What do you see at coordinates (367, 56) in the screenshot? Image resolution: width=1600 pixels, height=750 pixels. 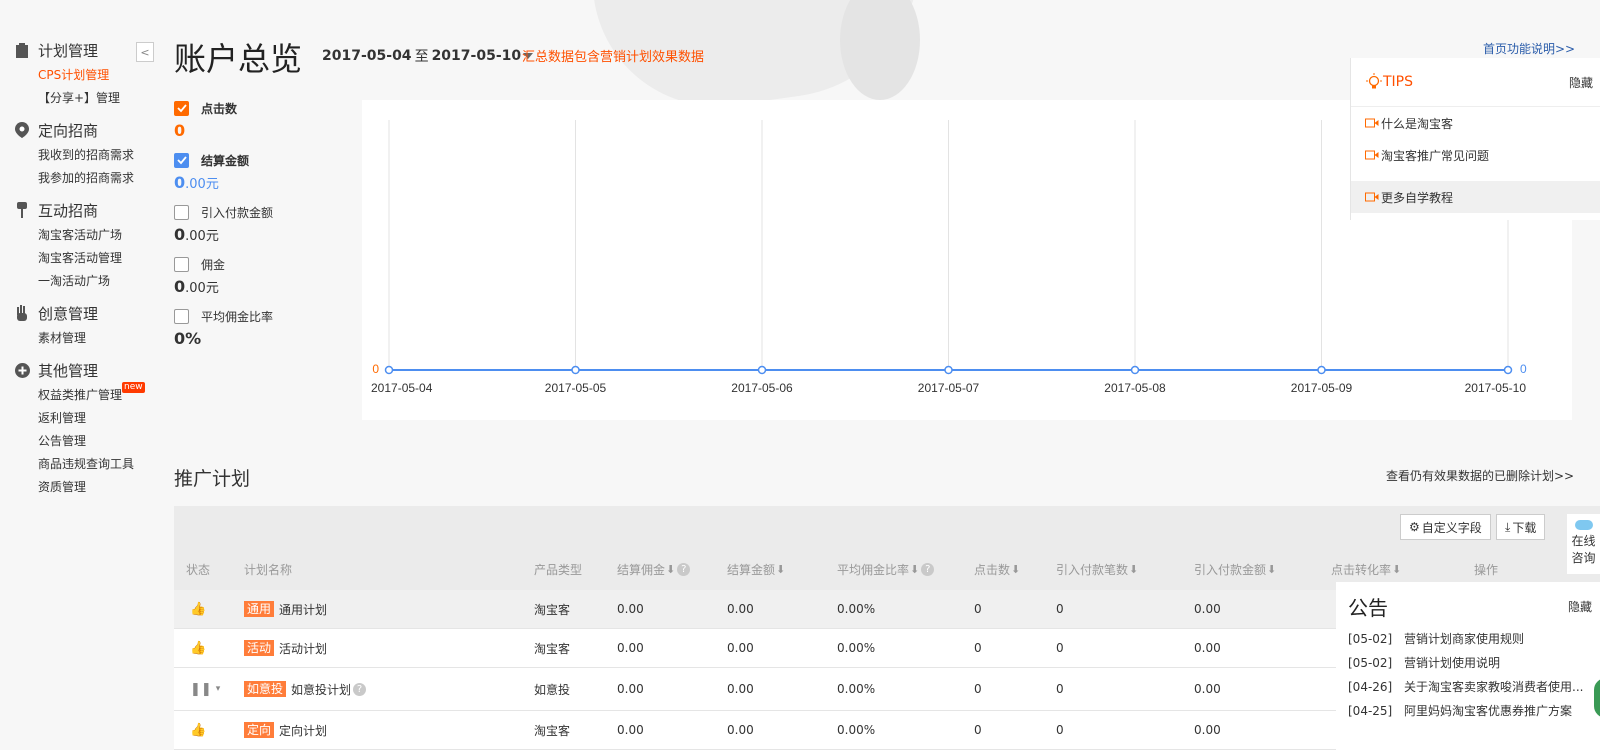 I see `date-from: 2017-05-04` at bounding box center [367, 56].